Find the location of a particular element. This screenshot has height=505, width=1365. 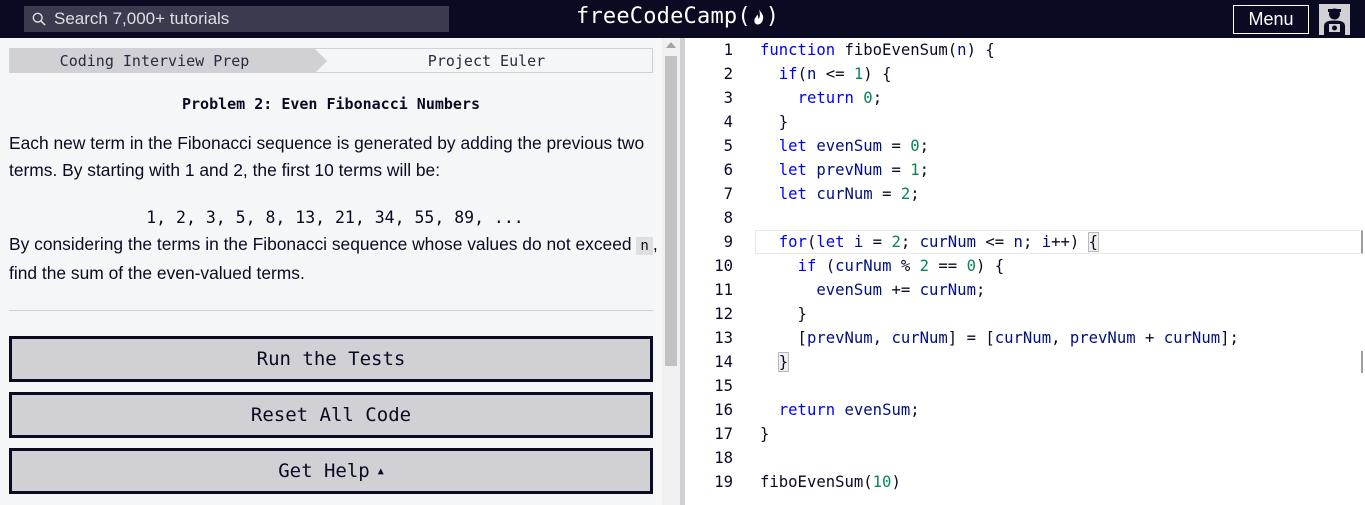

top-navbar: freeCodeCamp( ) Menu is located at coordinates (682, 19).